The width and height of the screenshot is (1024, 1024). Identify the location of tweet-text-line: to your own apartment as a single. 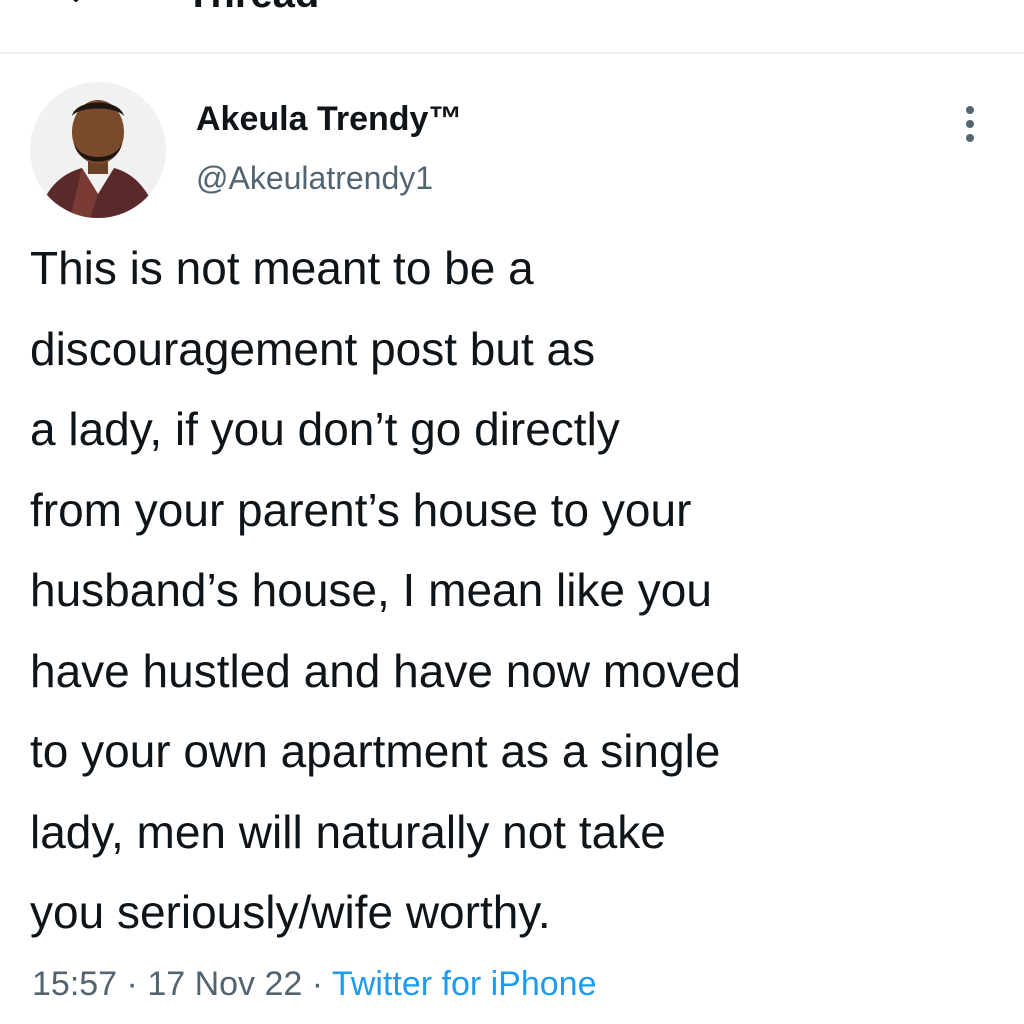
(375, 751).